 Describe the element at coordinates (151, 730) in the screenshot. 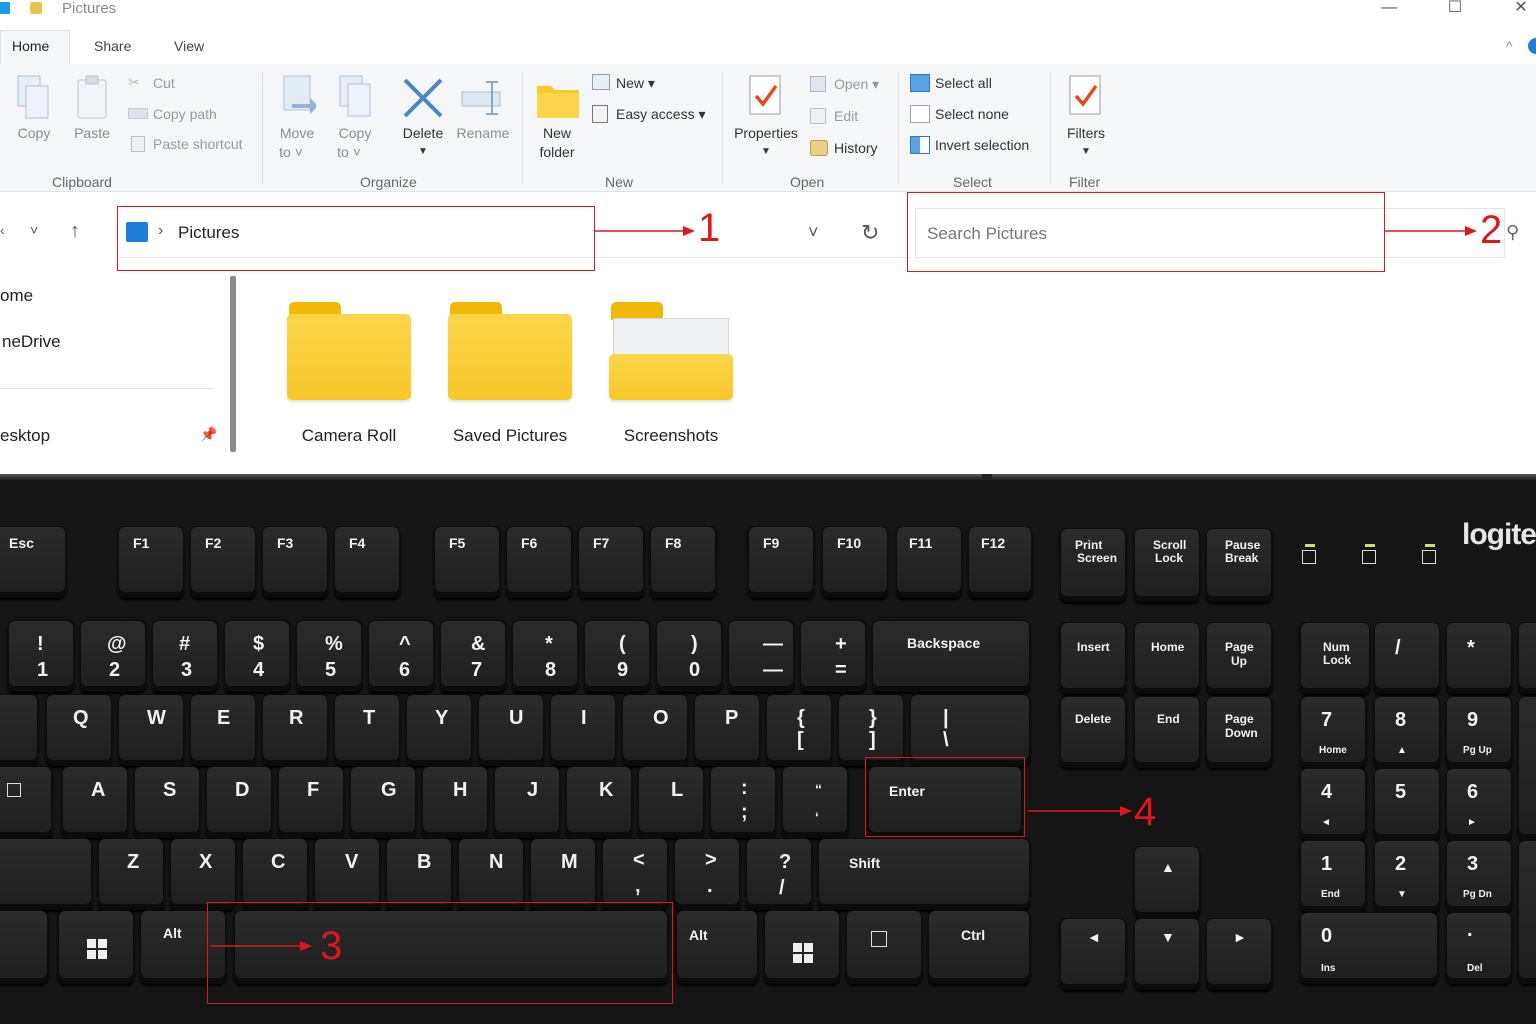

I see `key-w: W` at that location.